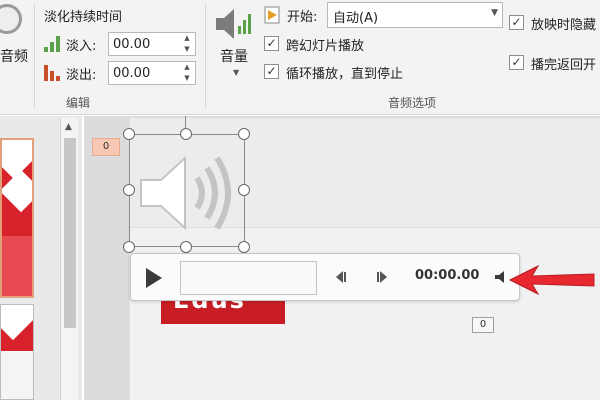  What do you see at coordinates (382, 277) in the screenshot?
I see `skip-forward-icon` at bounding box center [382, 277].